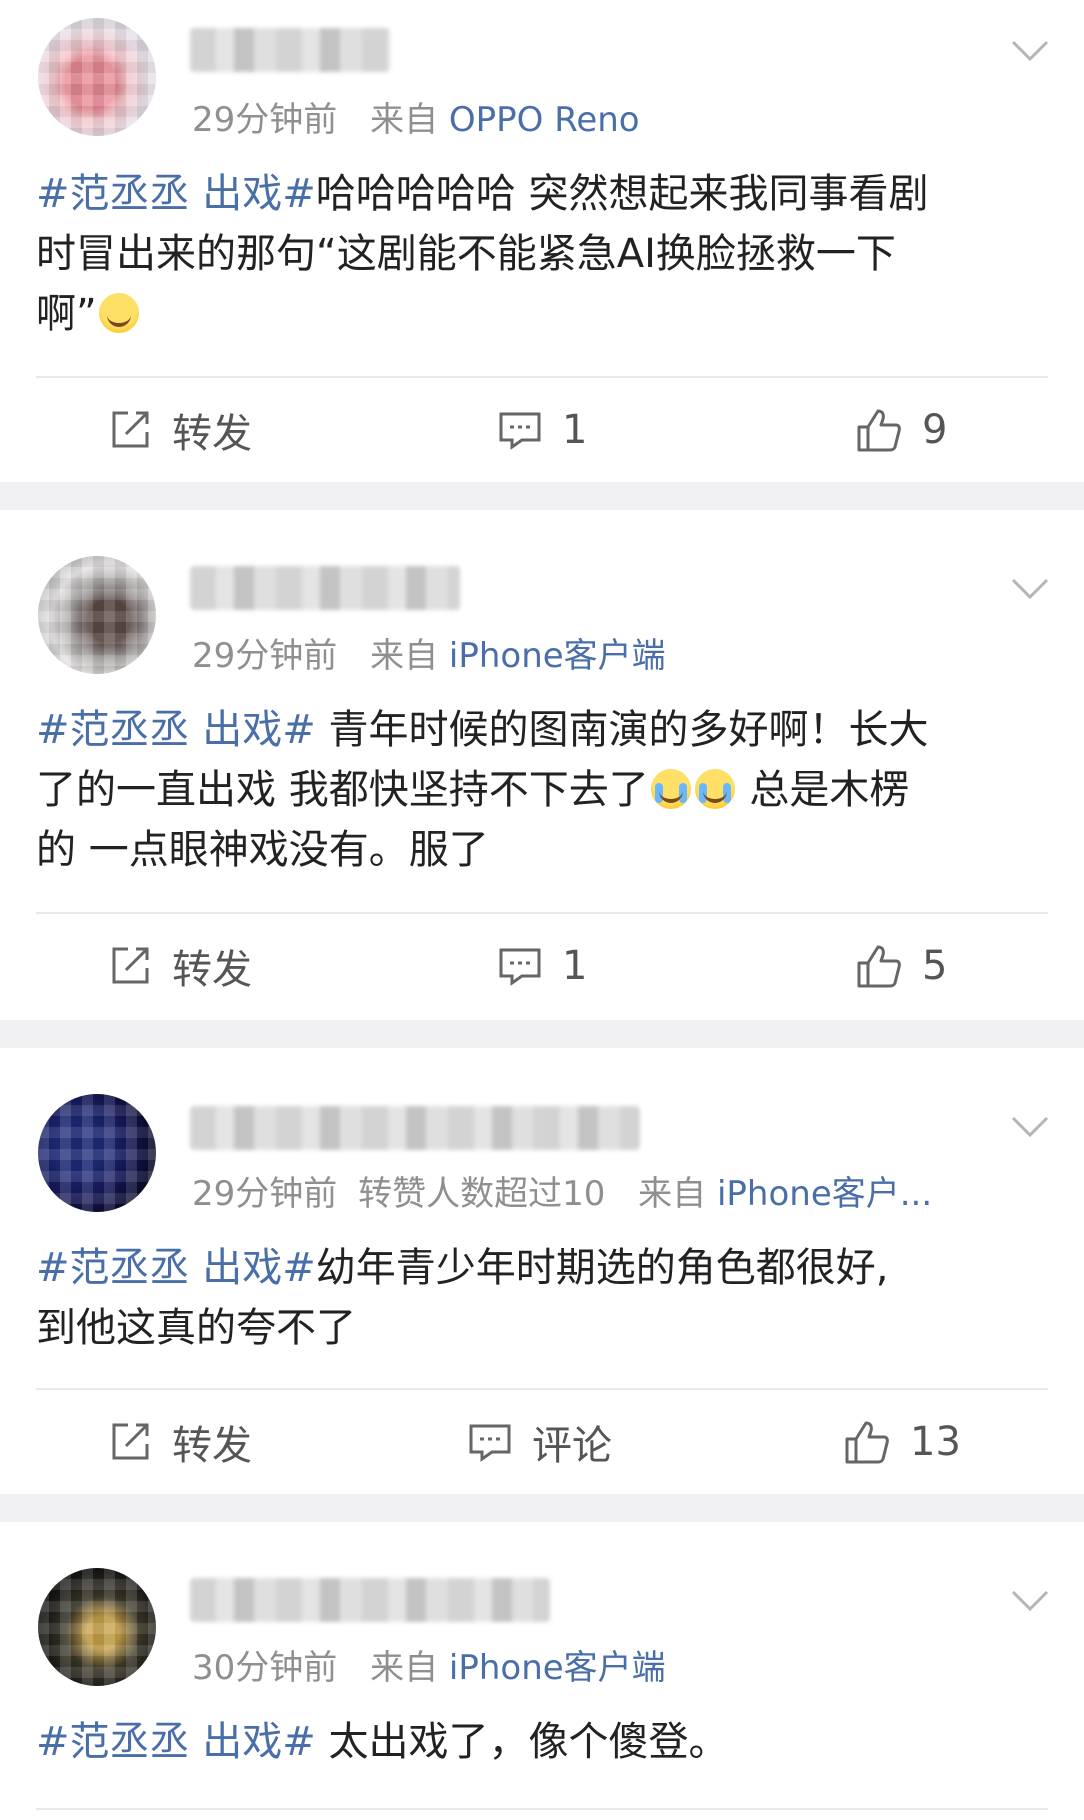  I want to click on text-line: 哈哈哈哈哈 突然想起来我同事看剧, so click(622, 194).